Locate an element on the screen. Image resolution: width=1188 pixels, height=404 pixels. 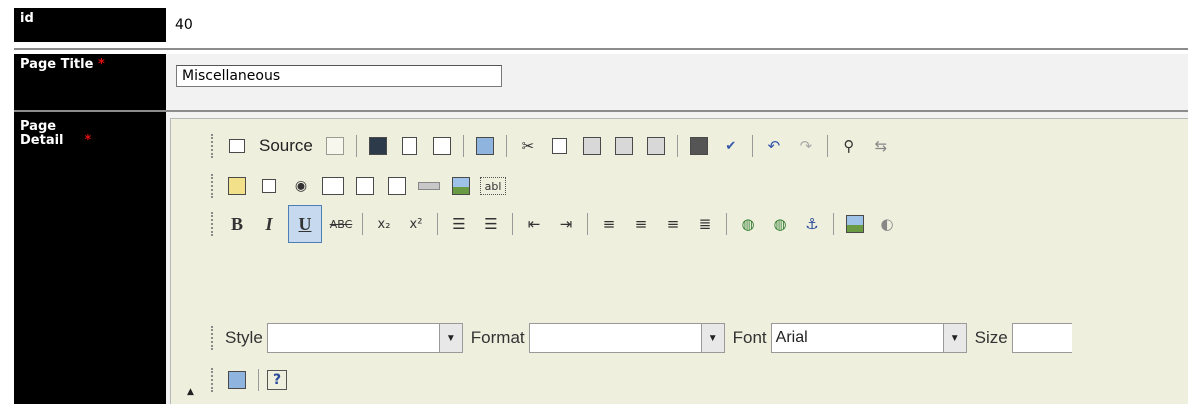
form-icon is located at coordinates (237, 186).